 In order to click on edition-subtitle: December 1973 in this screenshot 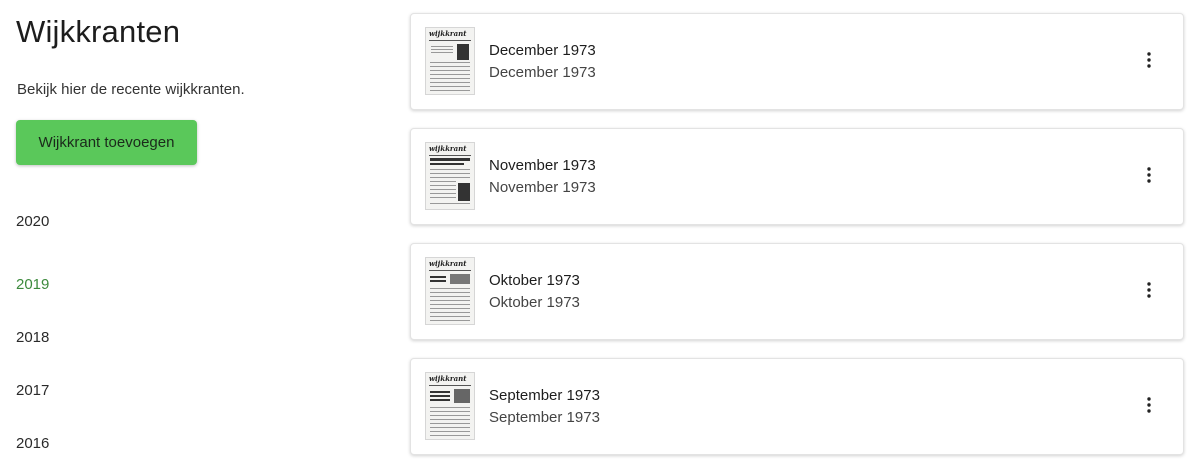, I will do `click(542, 72)`.